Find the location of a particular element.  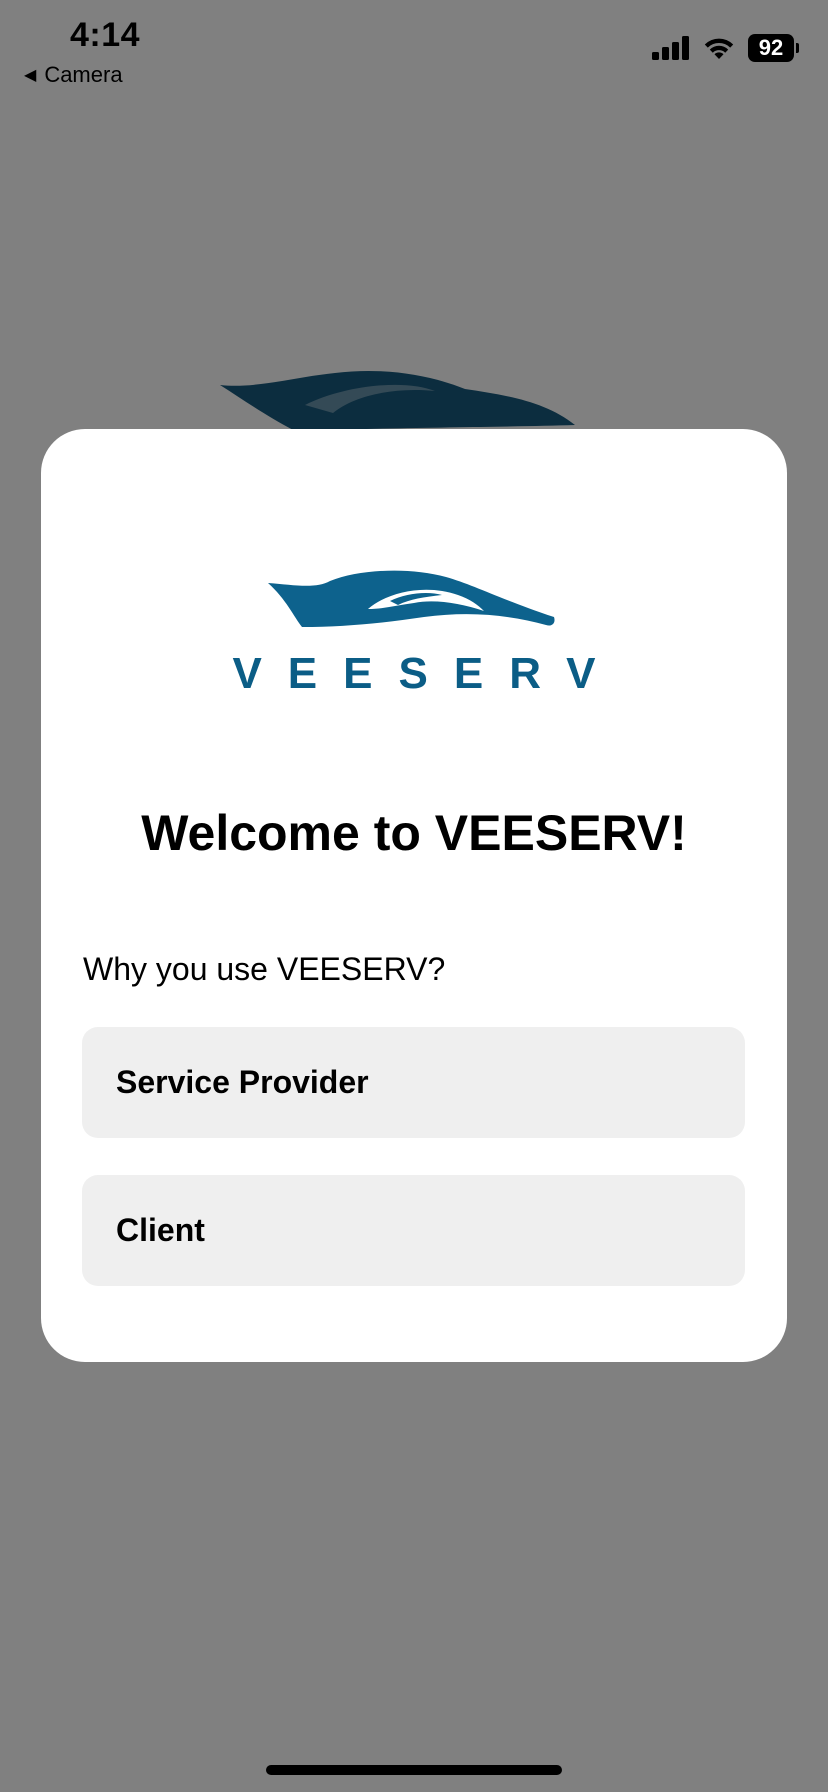

status-icons: 92 is located at coordinates (725, 48).